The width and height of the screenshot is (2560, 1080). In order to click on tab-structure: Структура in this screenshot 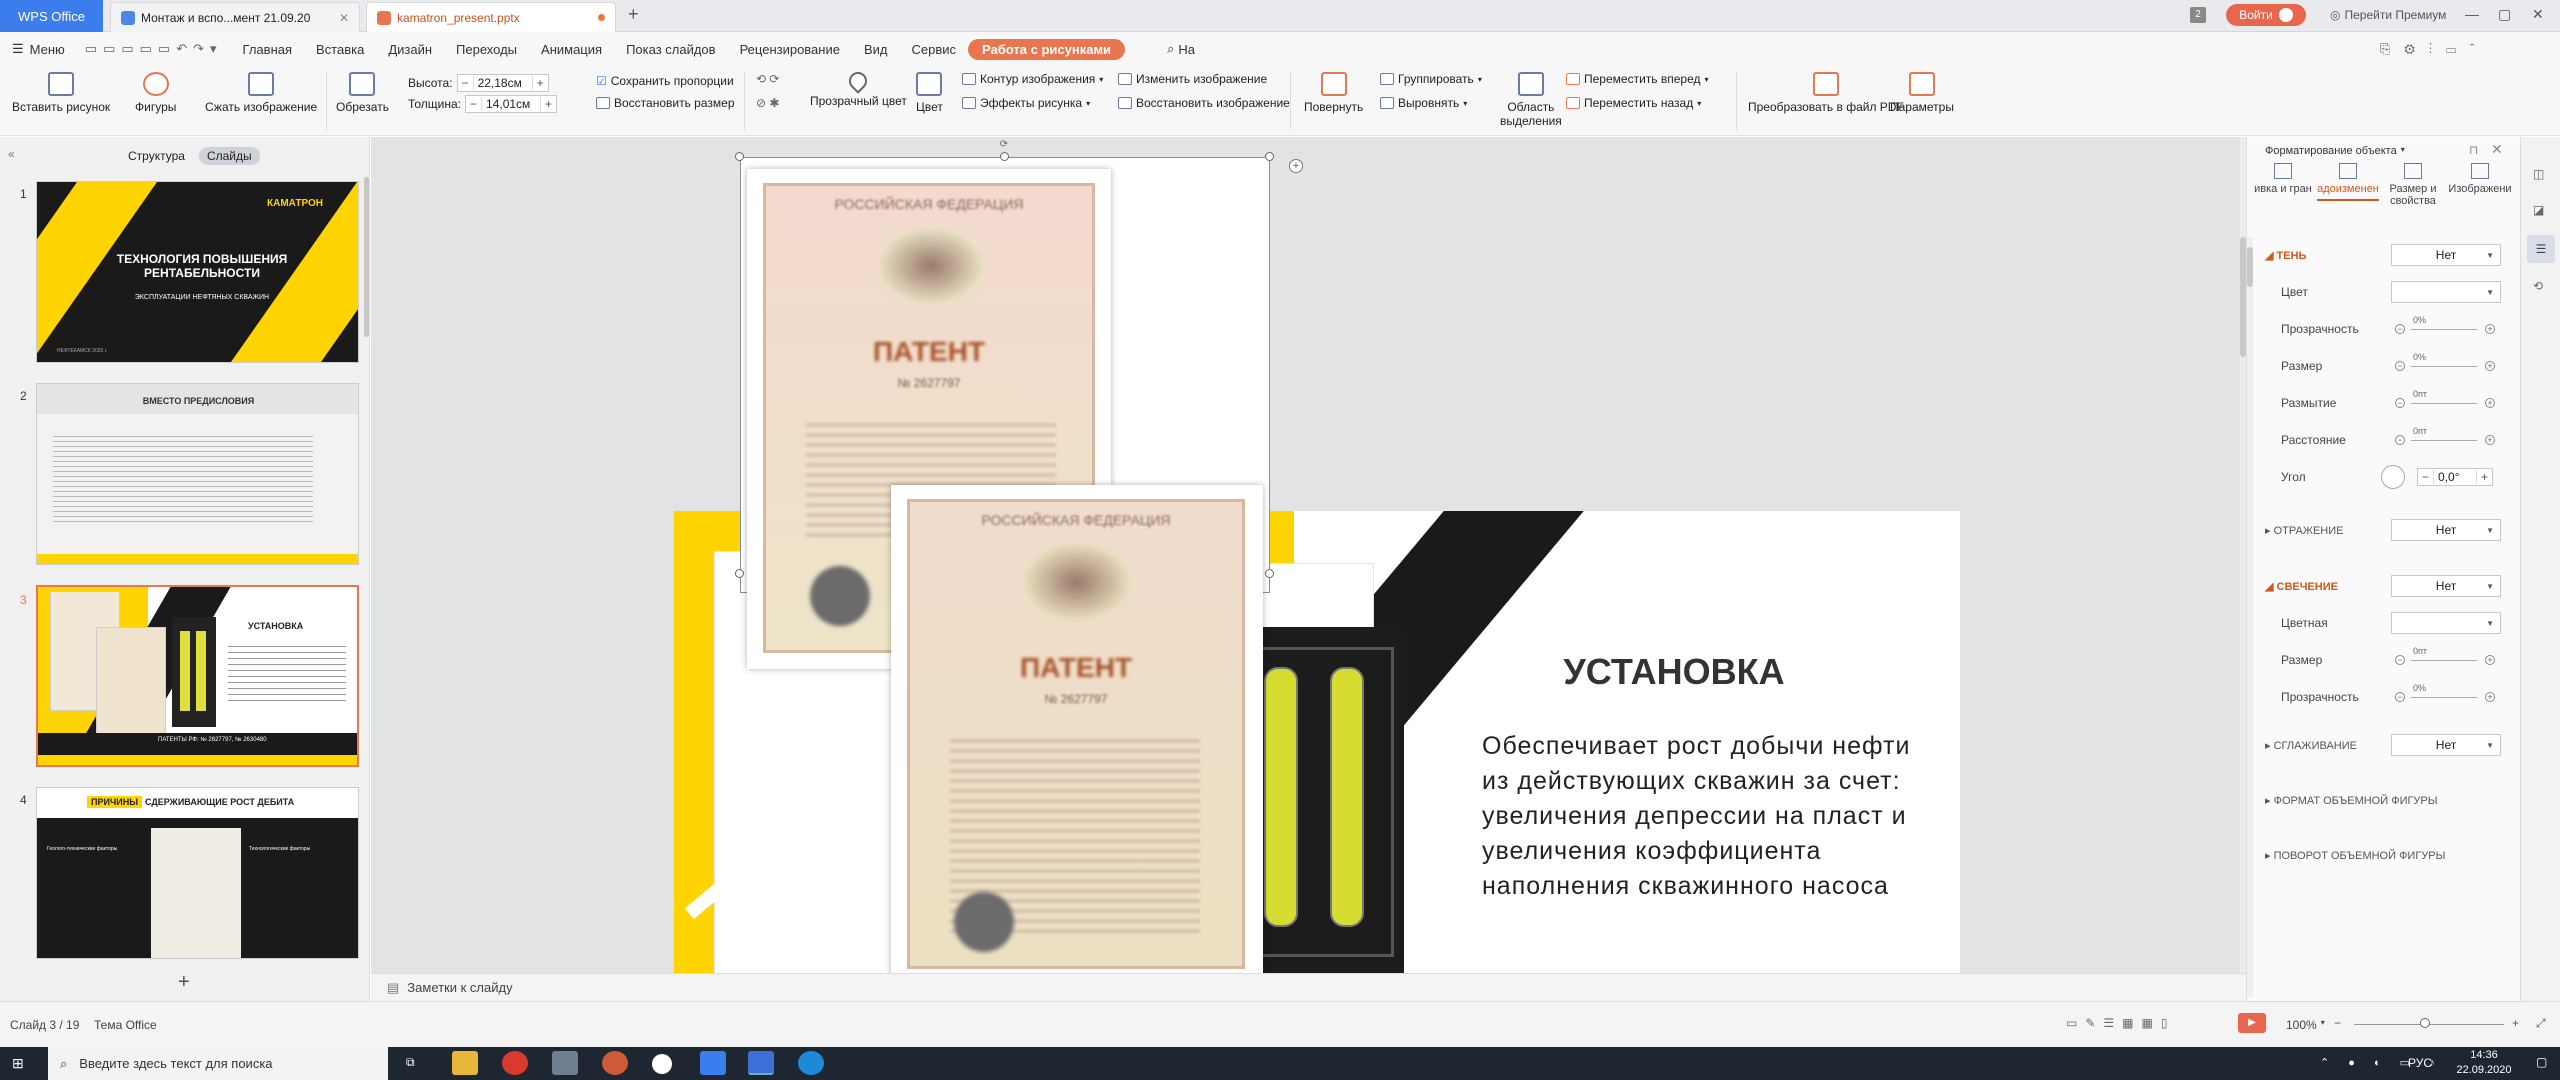, I will do `click(156, 156)`.